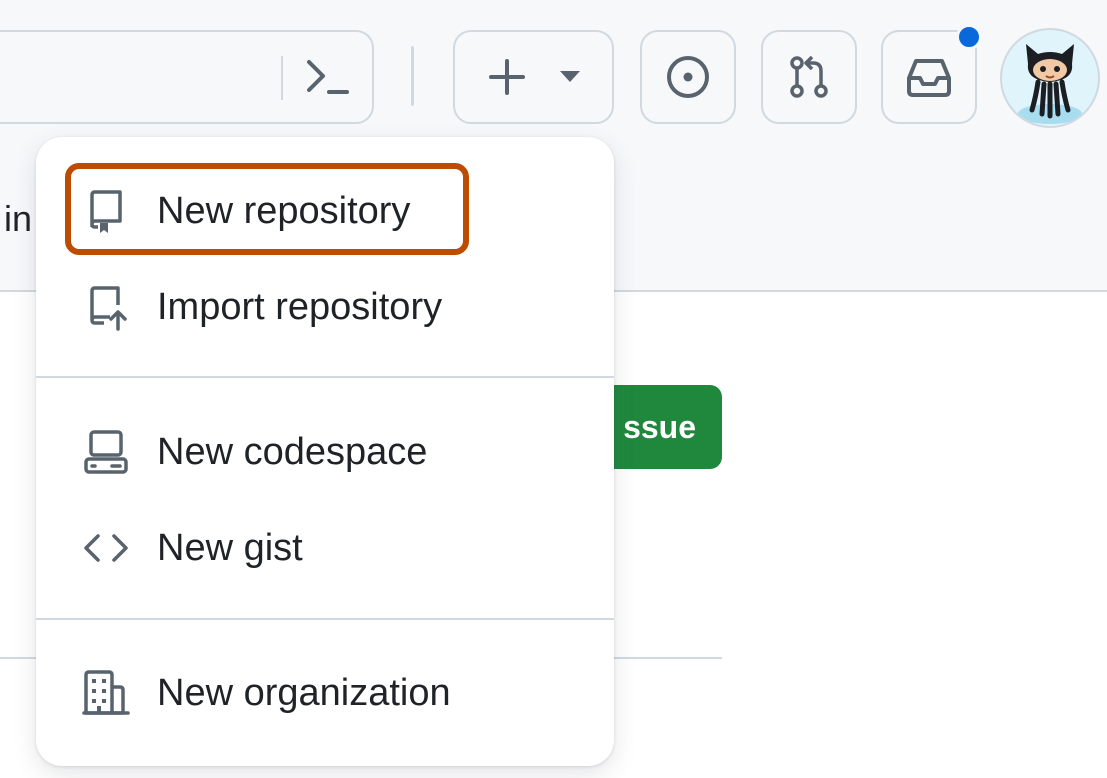  I want to click on codespaces-icon, so click(106, 452).